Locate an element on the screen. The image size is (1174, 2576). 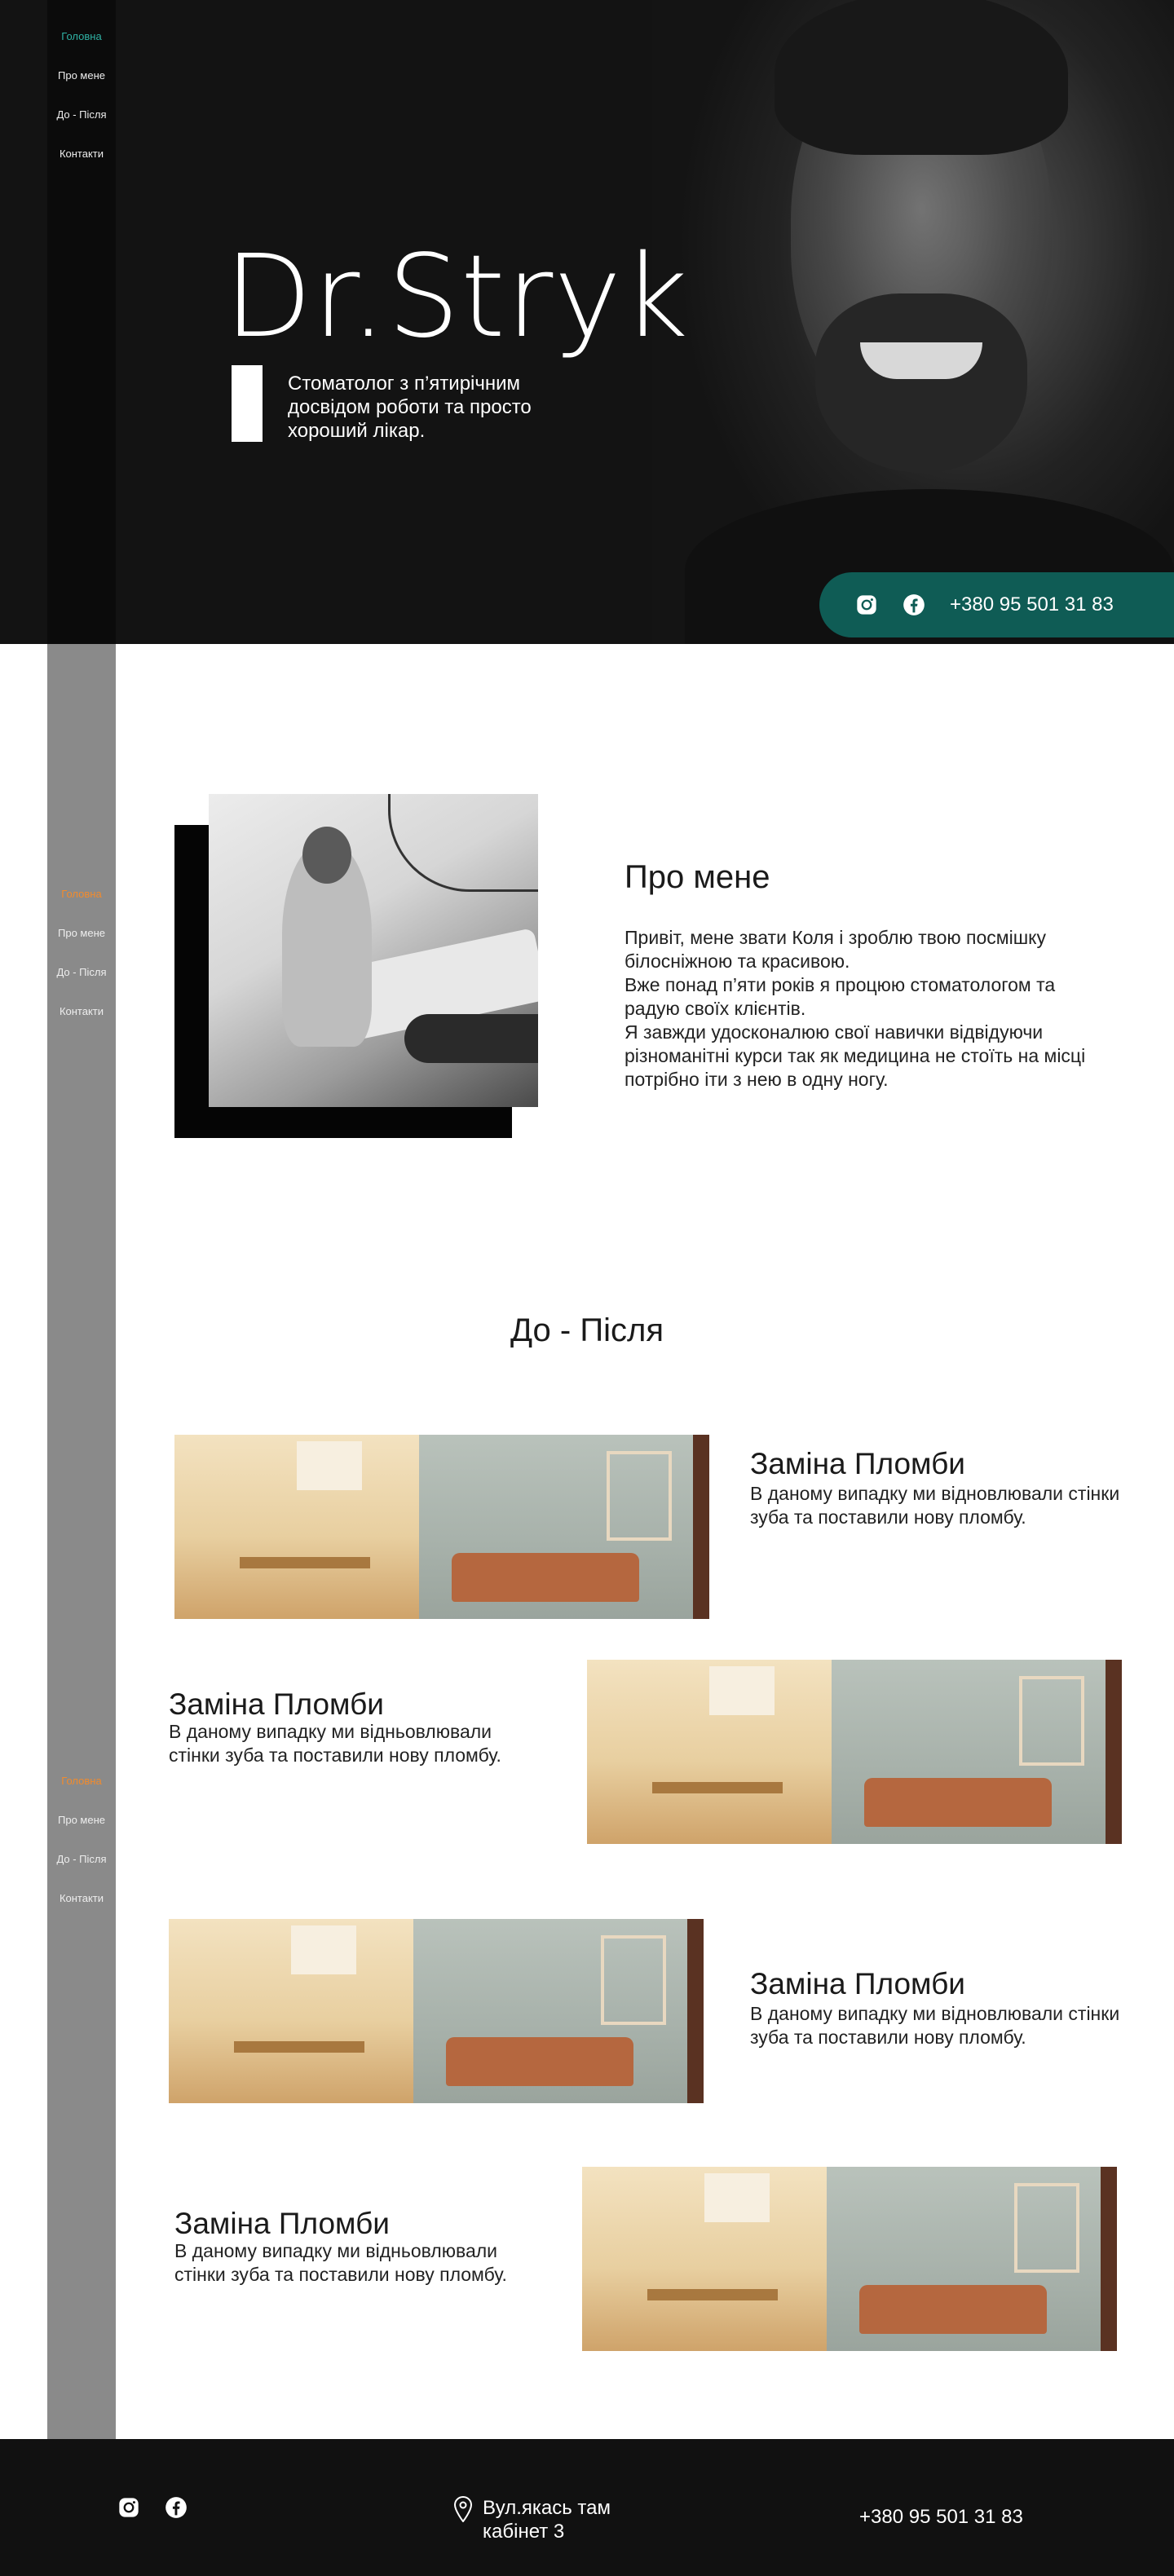
hero-phone: +380 95 501 31 83 is located at coordinates (1032, 604).